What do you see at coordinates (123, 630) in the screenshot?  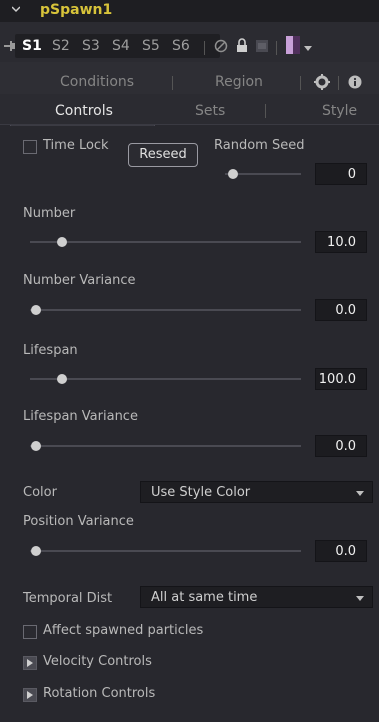 I see `affect-spawned-label: Affect spawned particles` at bounding box center [123, 630].